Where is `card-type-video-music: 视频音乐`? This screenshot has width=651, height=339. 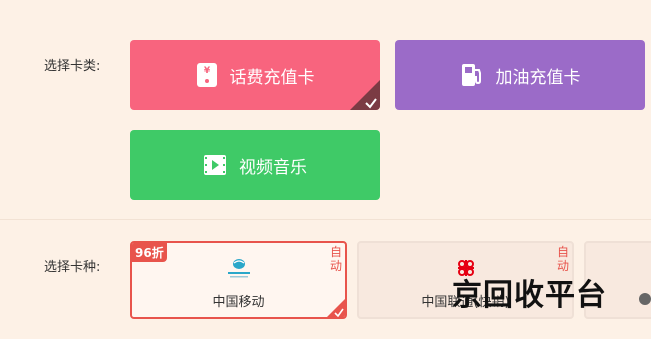 card-type-video-music: 视频音乐 is located at coordinates (255, 165).